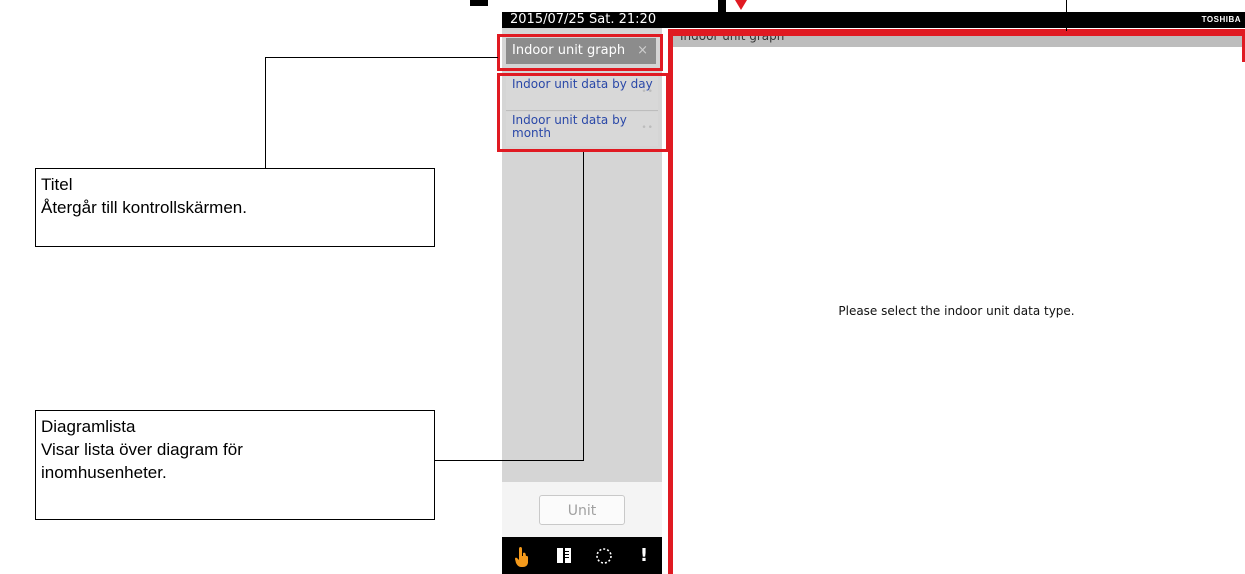 The height and width of the screenshot is (574, 1245). What do you see at coordinates (732, 39) in the screenshot?
I see `main-header-title: Indoor unit graph` at bounding box center [732, 39].